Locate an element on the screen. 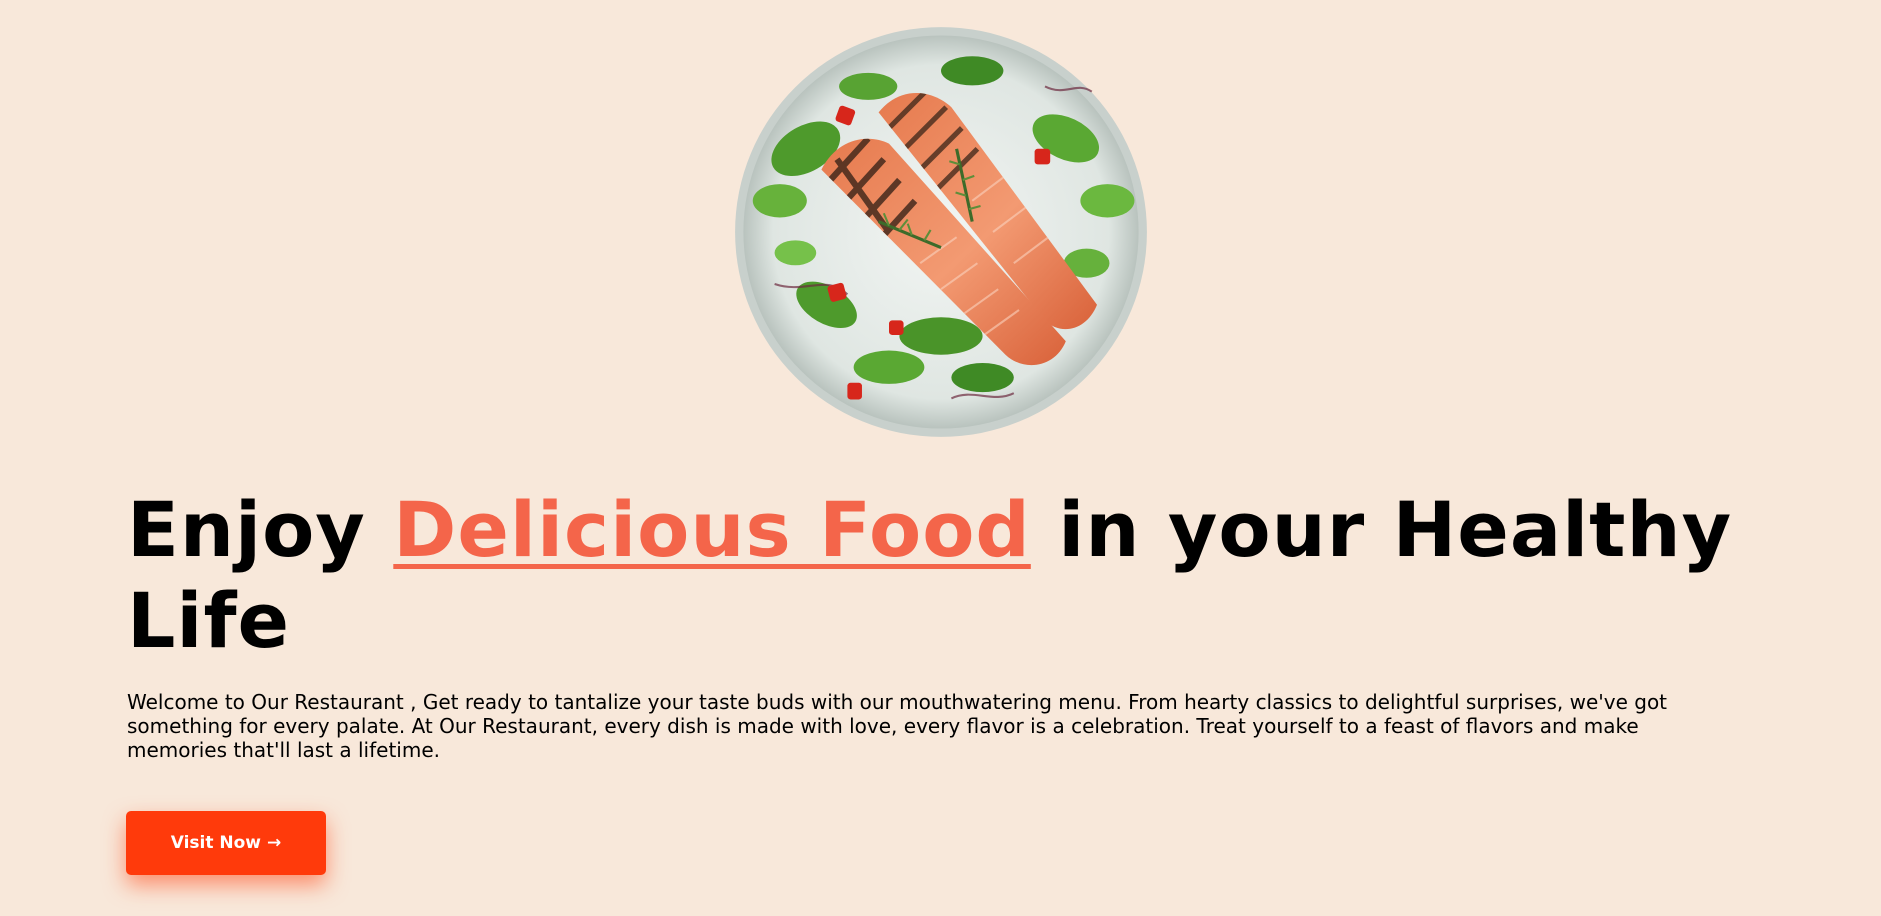 Image resolution: width=1881 pixels, height=916 pixels. visit-now-button: Visit Now → is located at coordinates (226, 843).